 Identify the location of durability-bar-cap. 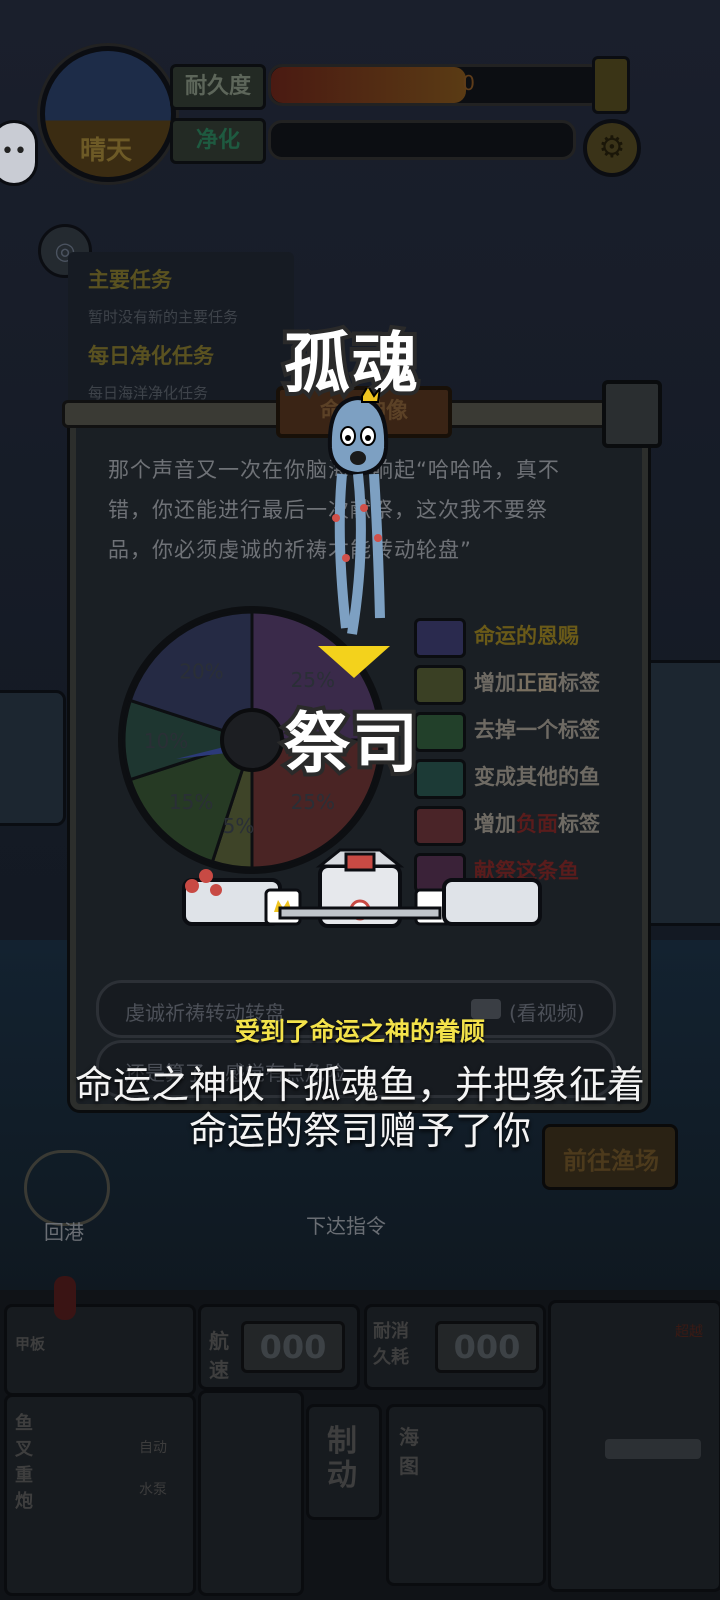
(611, 85).